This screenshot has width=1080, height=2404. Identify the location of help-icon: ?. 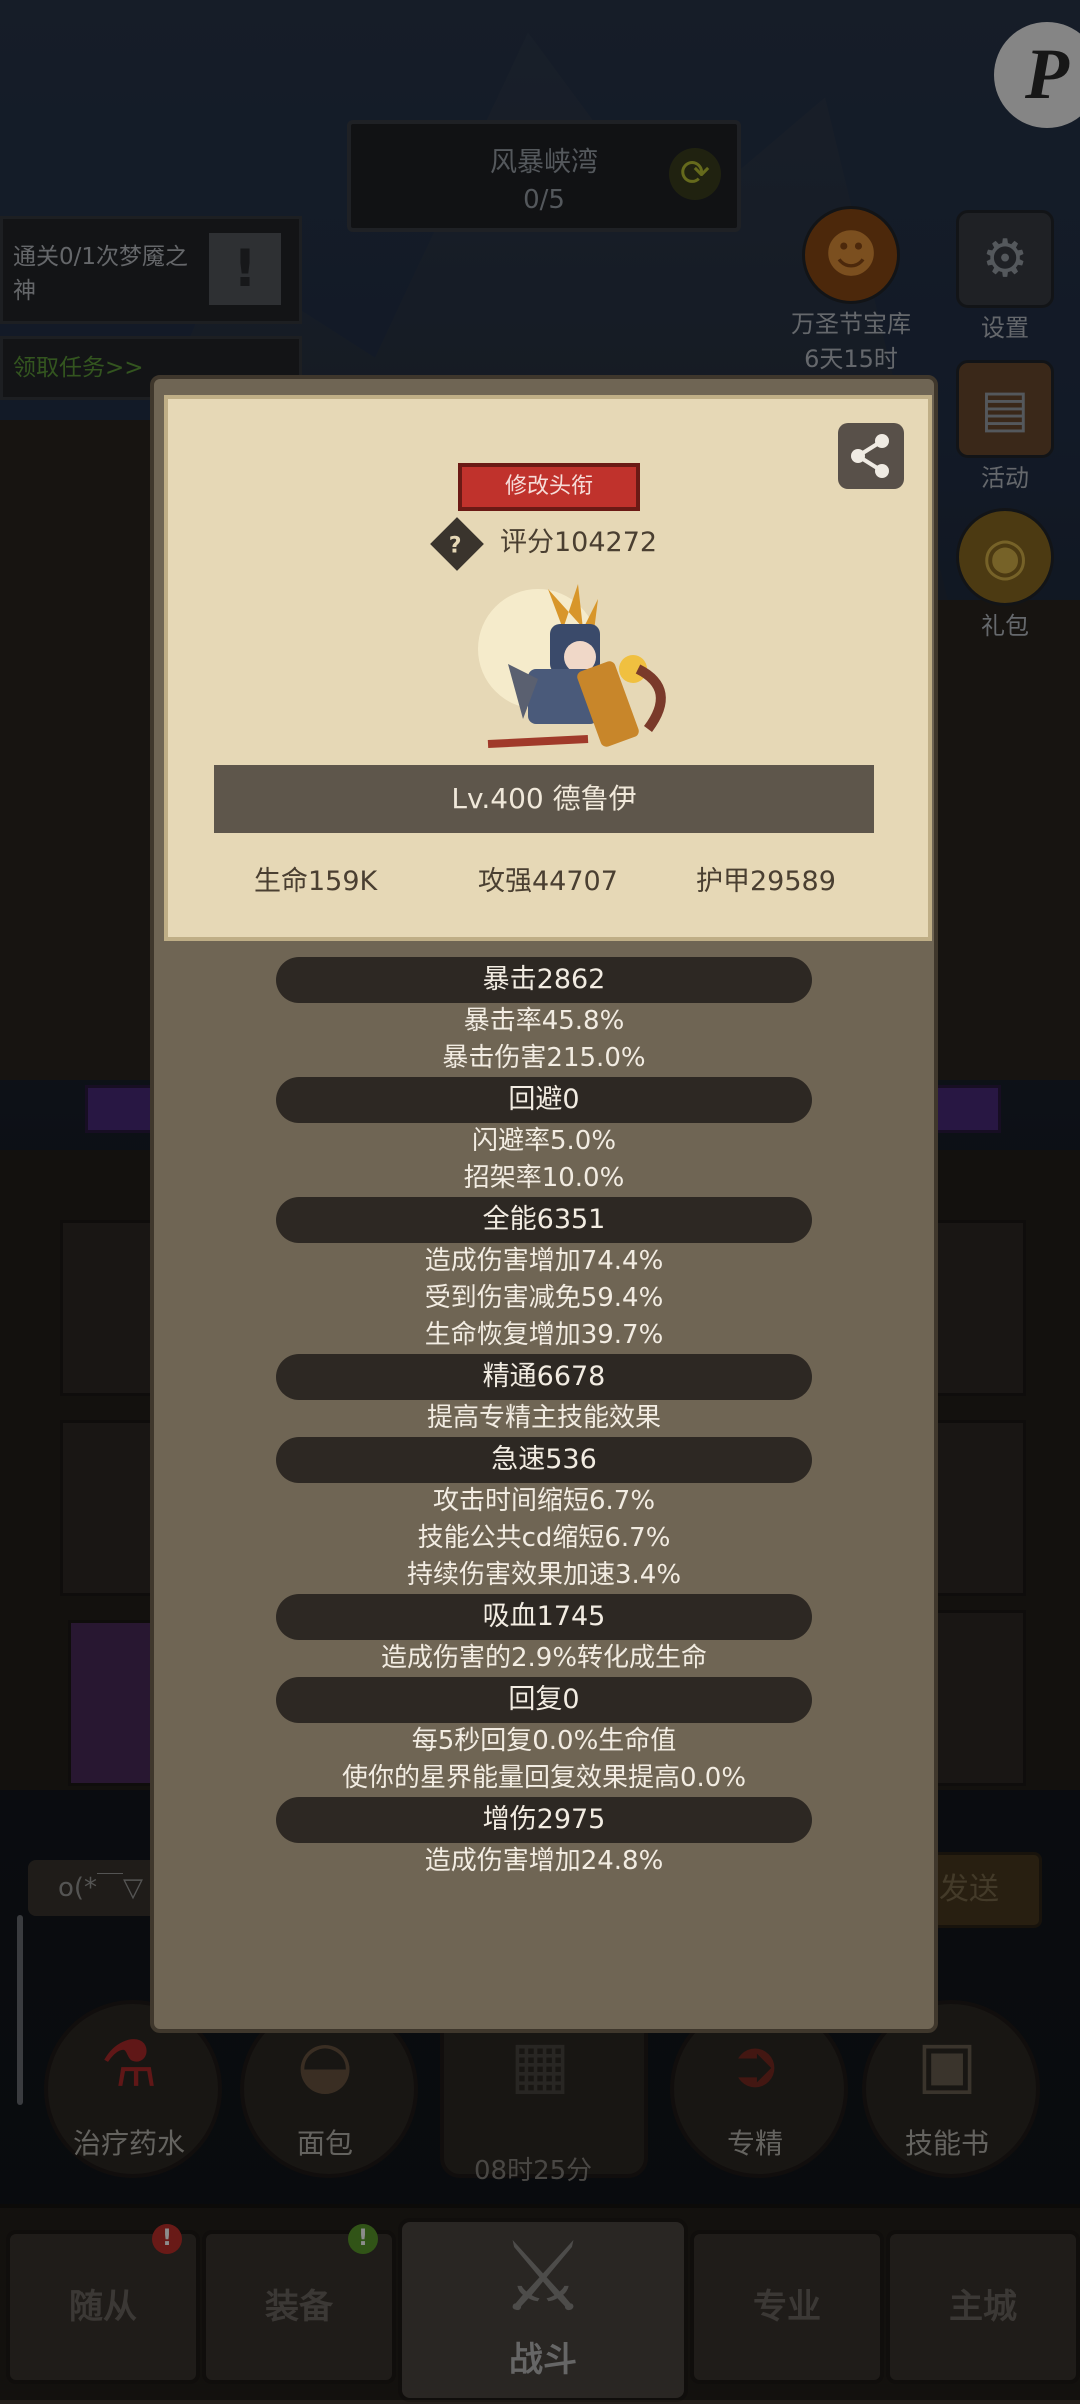
(457, 543).